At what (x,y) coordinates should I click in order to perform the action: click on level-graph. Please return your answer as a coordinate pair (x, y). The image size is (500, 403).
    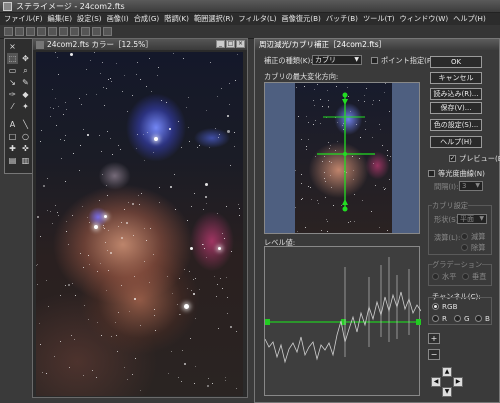
    Looking at the image, I should click on (342, 321).